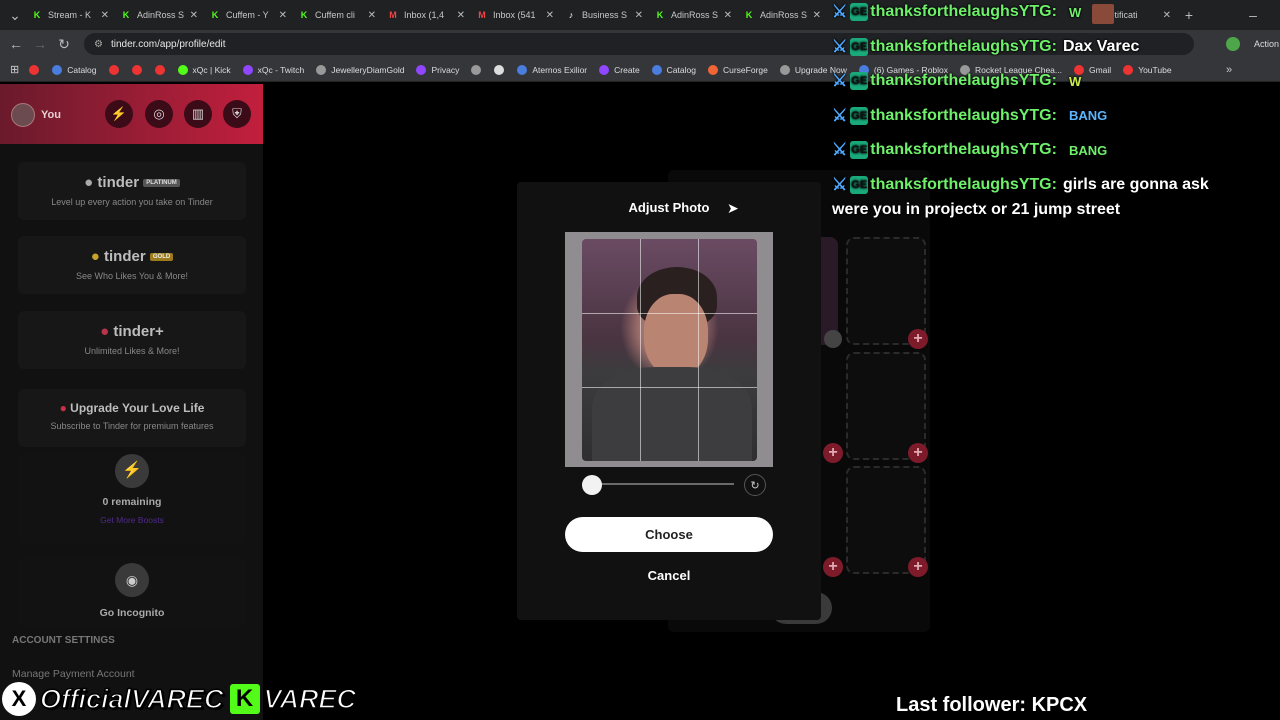 The width and height of the screenshot is (1280, 720). I want to click on platinum-subtitle: Level up every action you take on Tinder, so click(132, 202).